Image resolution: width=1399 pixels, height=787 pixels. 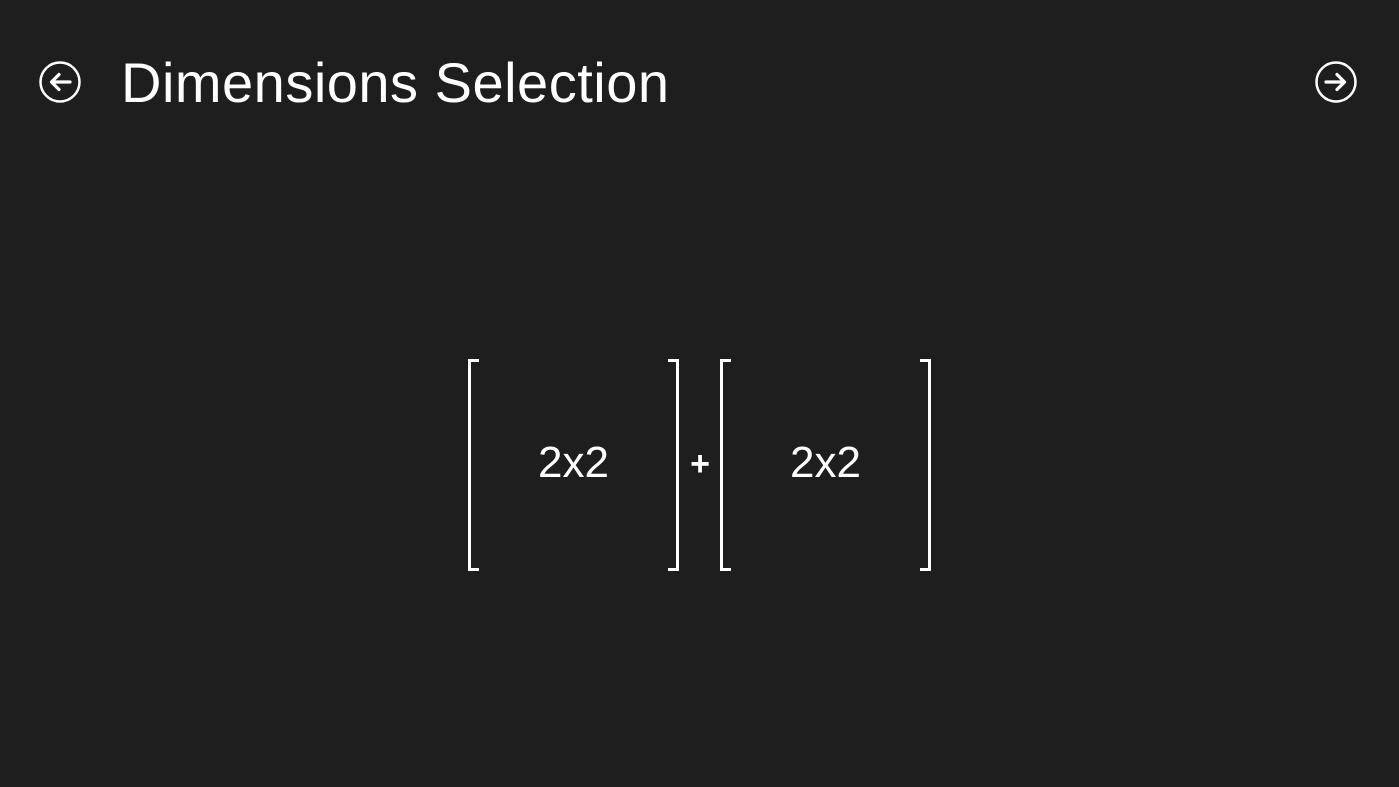 I want to click on arrow-right-circle-icon, so click(x=1336, y=82).